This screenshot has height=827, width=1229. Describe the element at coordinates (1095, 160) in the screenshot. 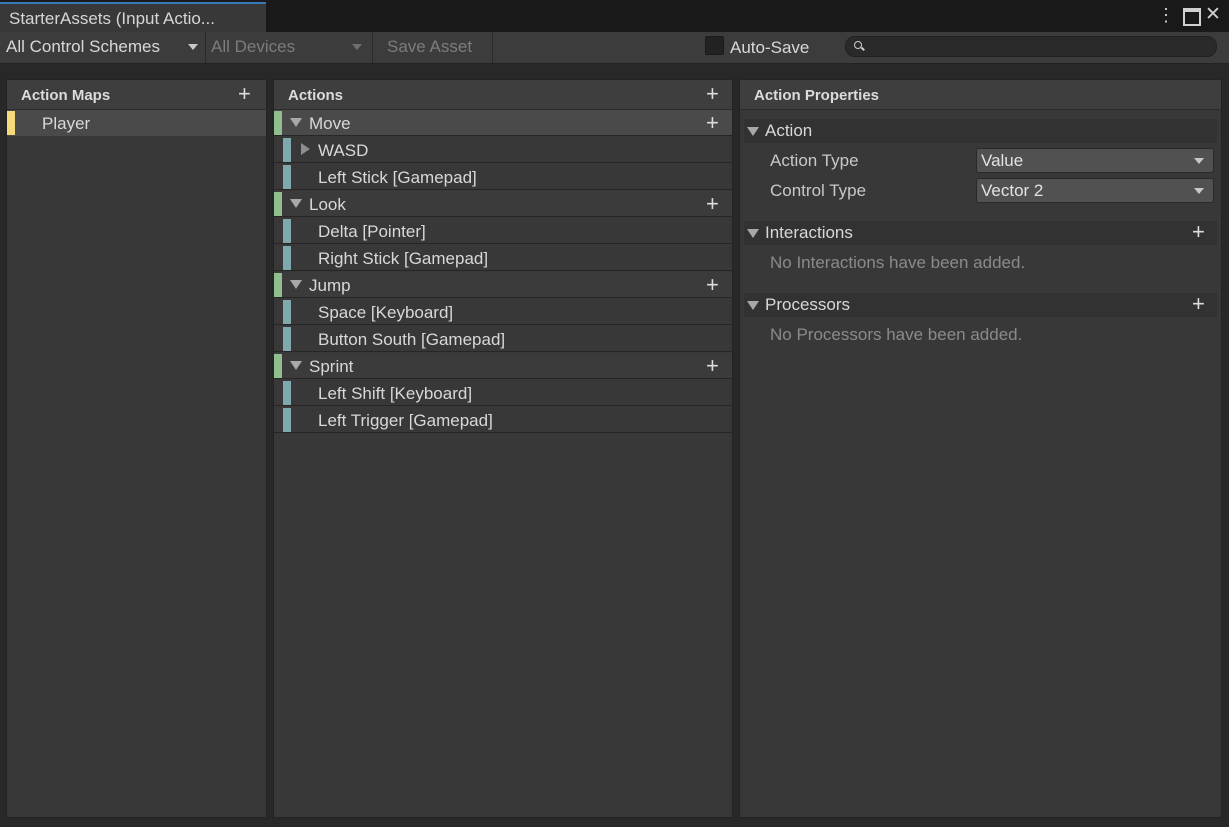

I see `action-type-dropdown: Value` at that location.